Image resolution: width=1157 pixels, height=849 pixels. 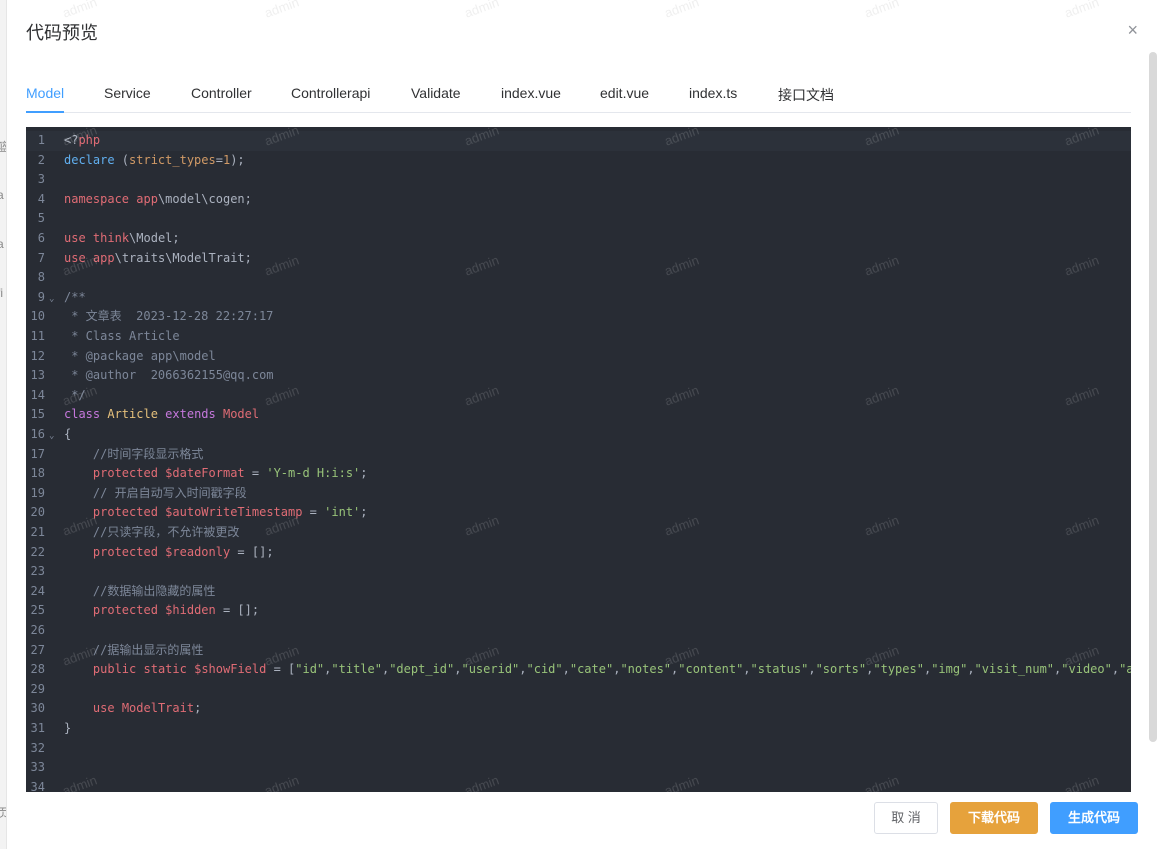 What do you see at coordinates (37, 767) in the screenshot?
I see `line-number: 33` at bounding box center [37, 767].